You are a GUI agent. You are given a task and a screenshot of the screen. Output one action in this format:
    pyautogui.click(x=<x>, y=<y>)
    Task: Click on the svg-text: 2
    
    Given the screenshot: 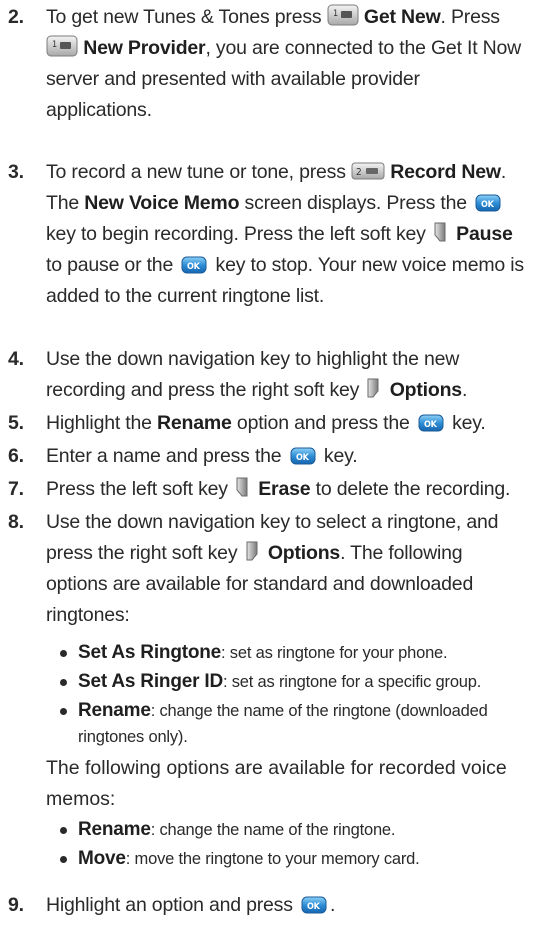 What is the action you would take?
    pyautogui.click(x=359, y=172)
    